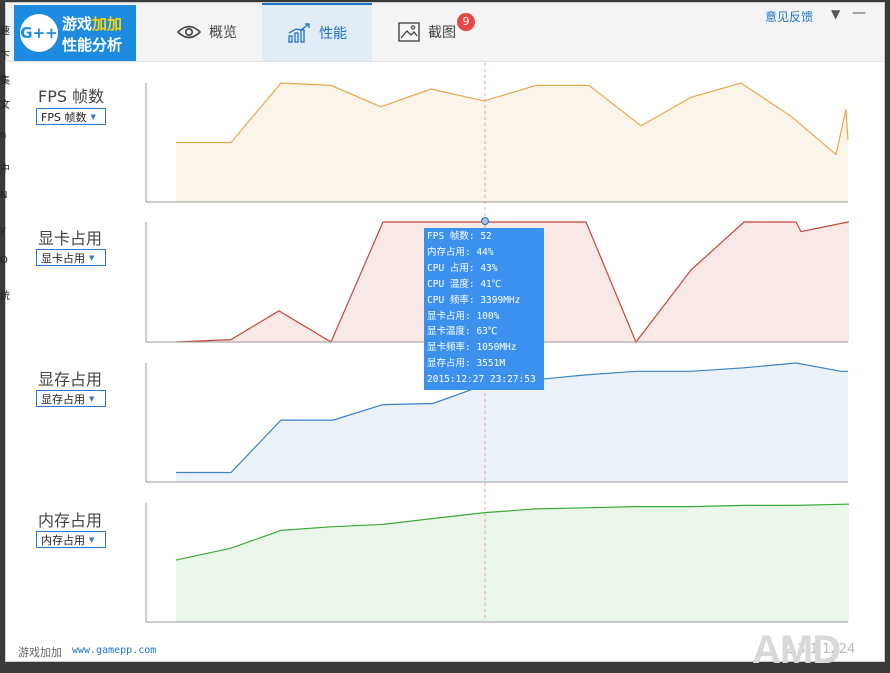 The width and height of the screenshot is (890, 673). What do you see at coordinates (462, 268) in the screenshot?
I see `tooltip-line: CPU 占用: 43%` at bounding box center [462, 268].